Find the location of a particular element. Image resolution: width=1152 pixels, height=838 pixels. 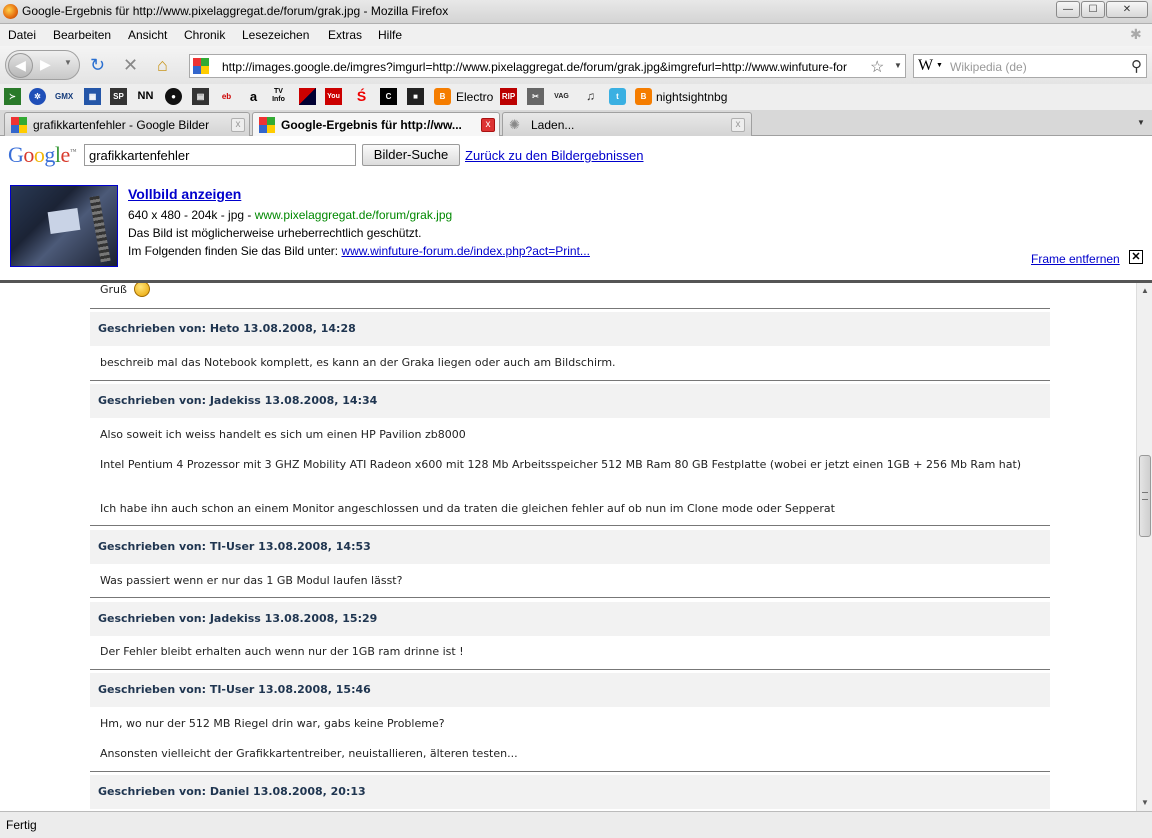

minimize-button: — is located at coordinates (1068, 9).